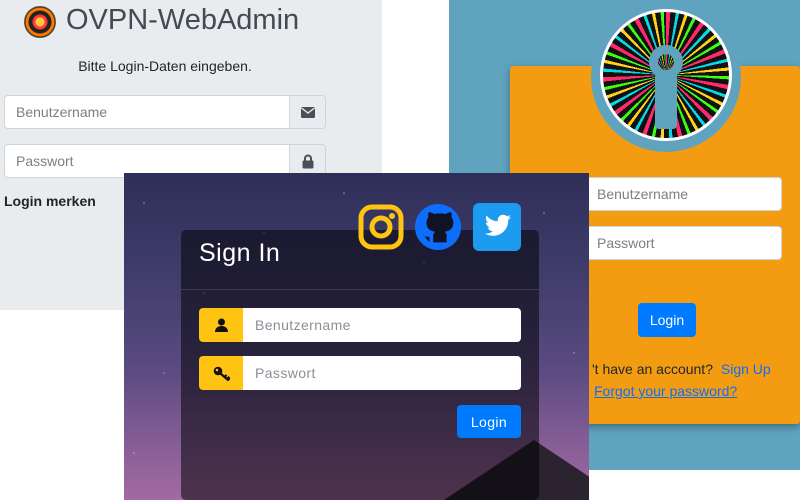 The image size is (800, 500). What do you see at coordinates (165, 66) in the screenshot?
I see `login-hint: Bitte Login-Daten eingeben.` at bounding box center [165, 66].